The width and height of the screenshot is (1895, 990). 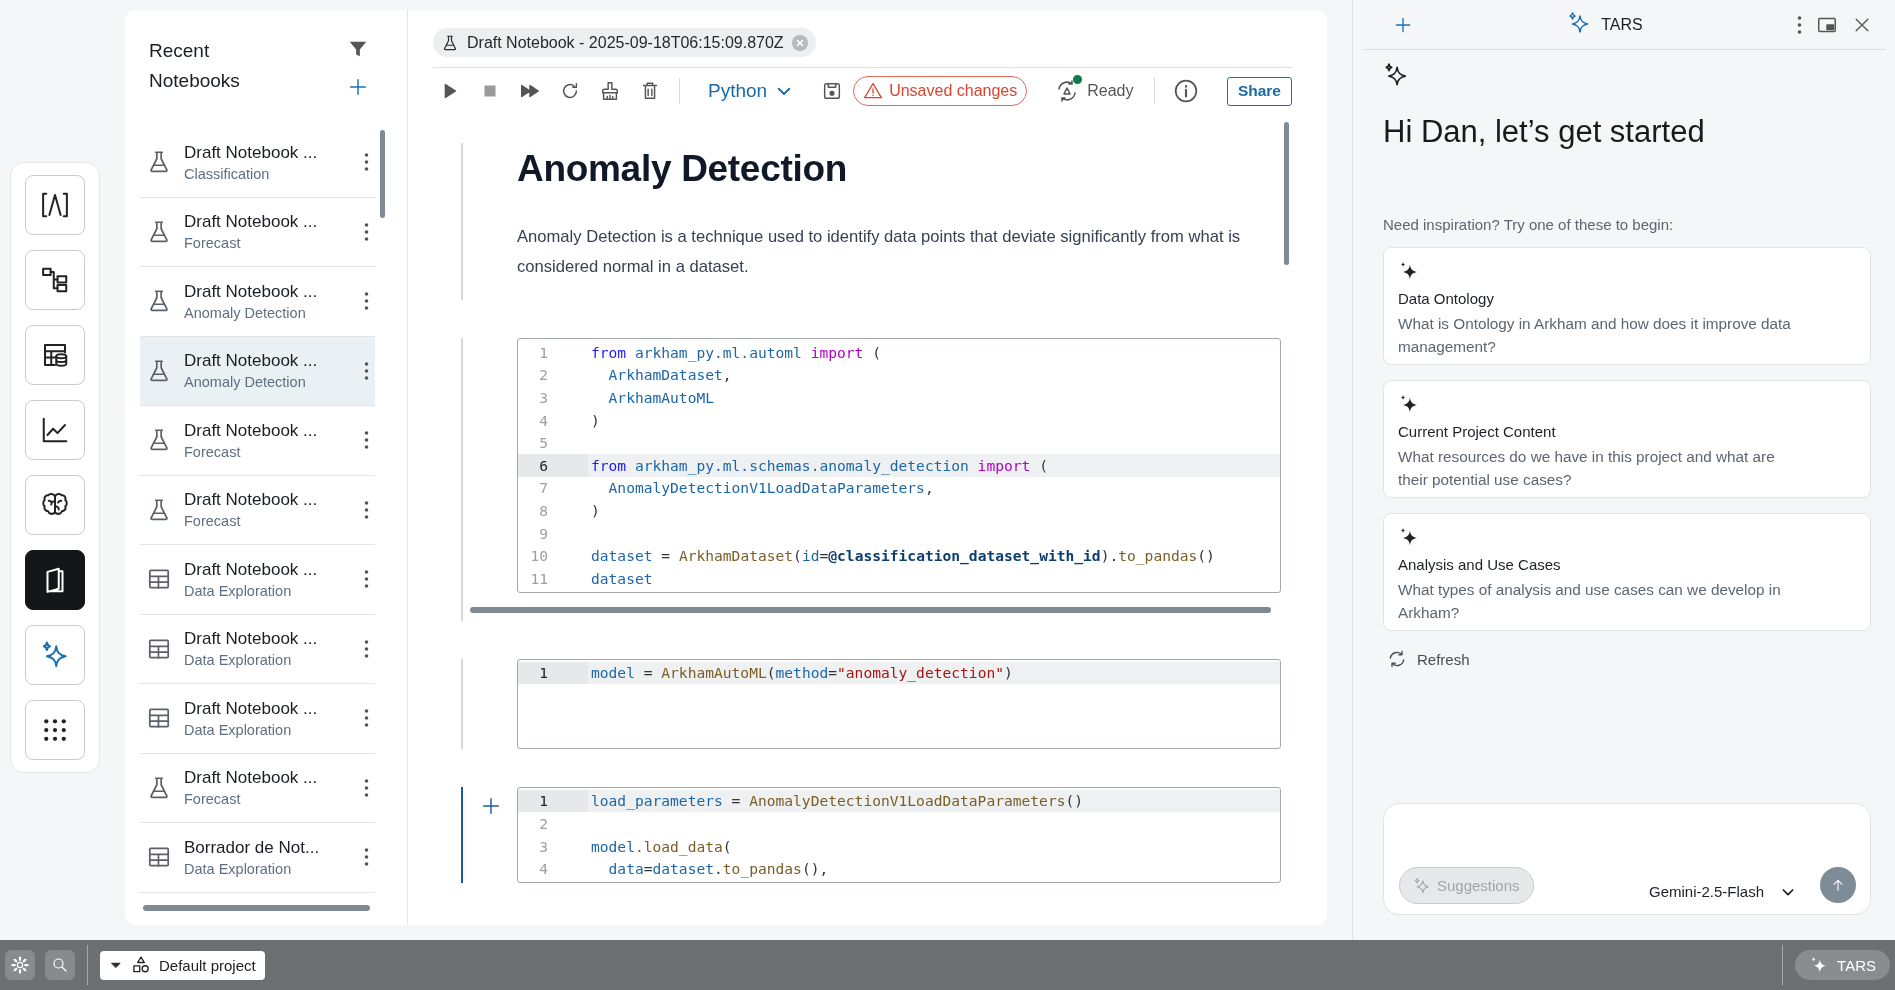 I want to click on suggestion-title: Analysis and Use Cases, so click(x=1480, y=564).